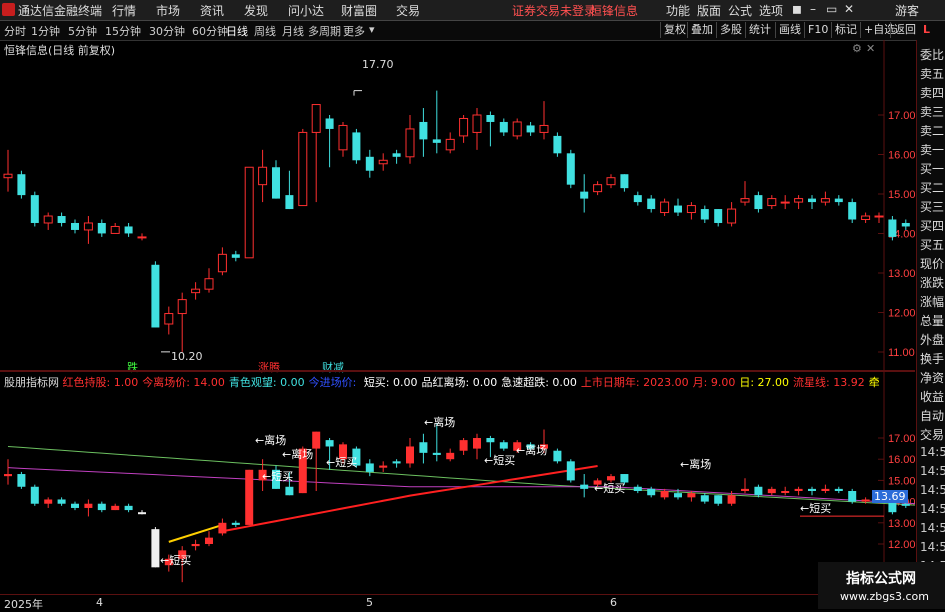 This screenshot has width=945, height=612. Describe the element at coordinates (212, 10) in the screenshot. I see `menu-item-news: 资讯` at that location.